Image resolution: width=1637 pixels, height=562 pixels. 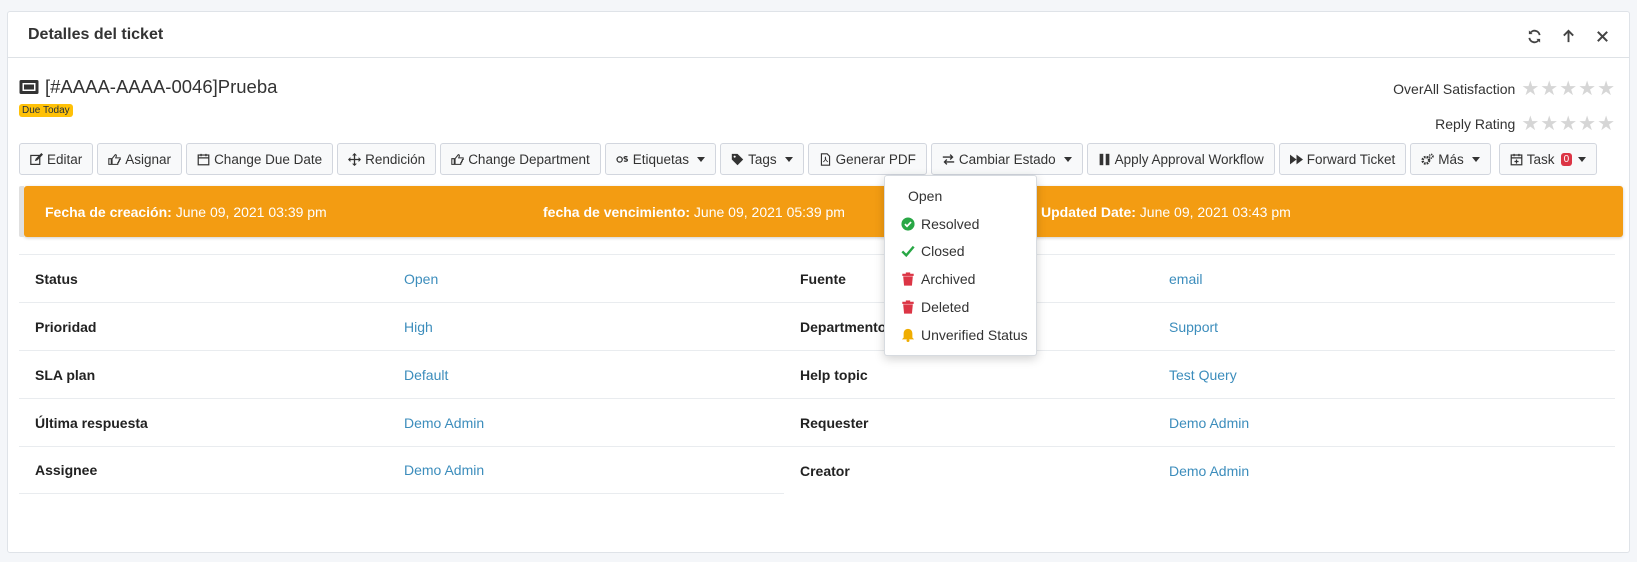 I want to click on status-option-label: Unverified Status, so click(x=974, y=334).